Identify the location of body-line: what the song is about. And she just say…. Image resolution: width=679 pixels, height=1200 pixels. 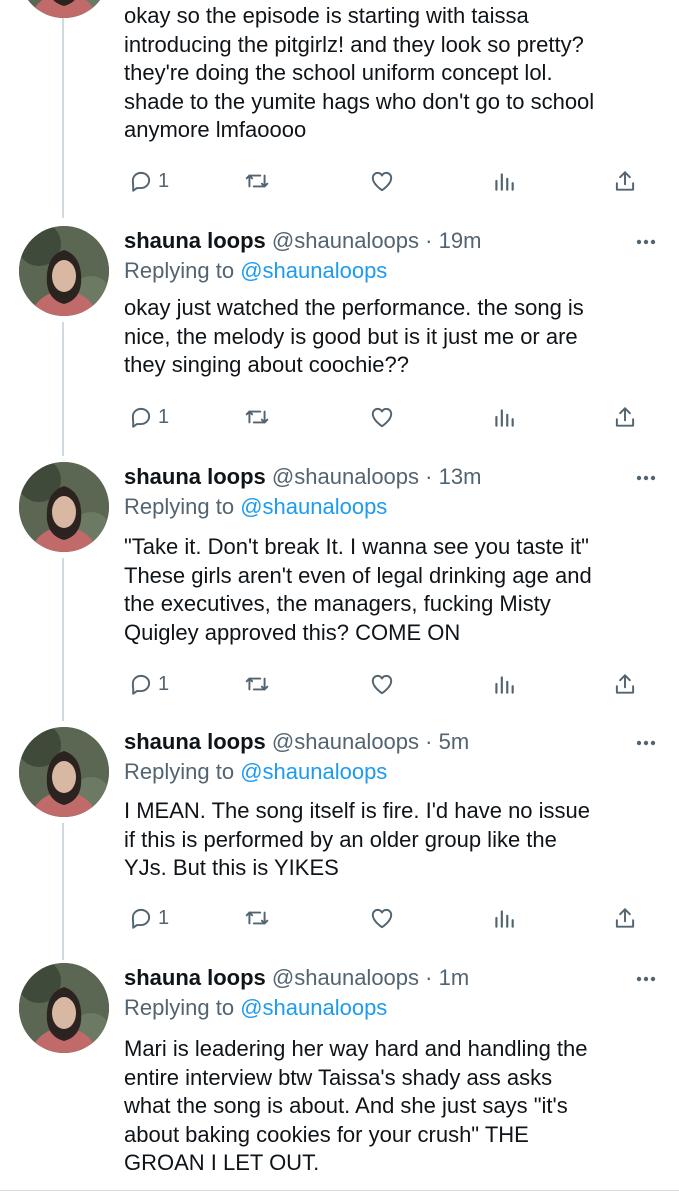
(346, 1105).